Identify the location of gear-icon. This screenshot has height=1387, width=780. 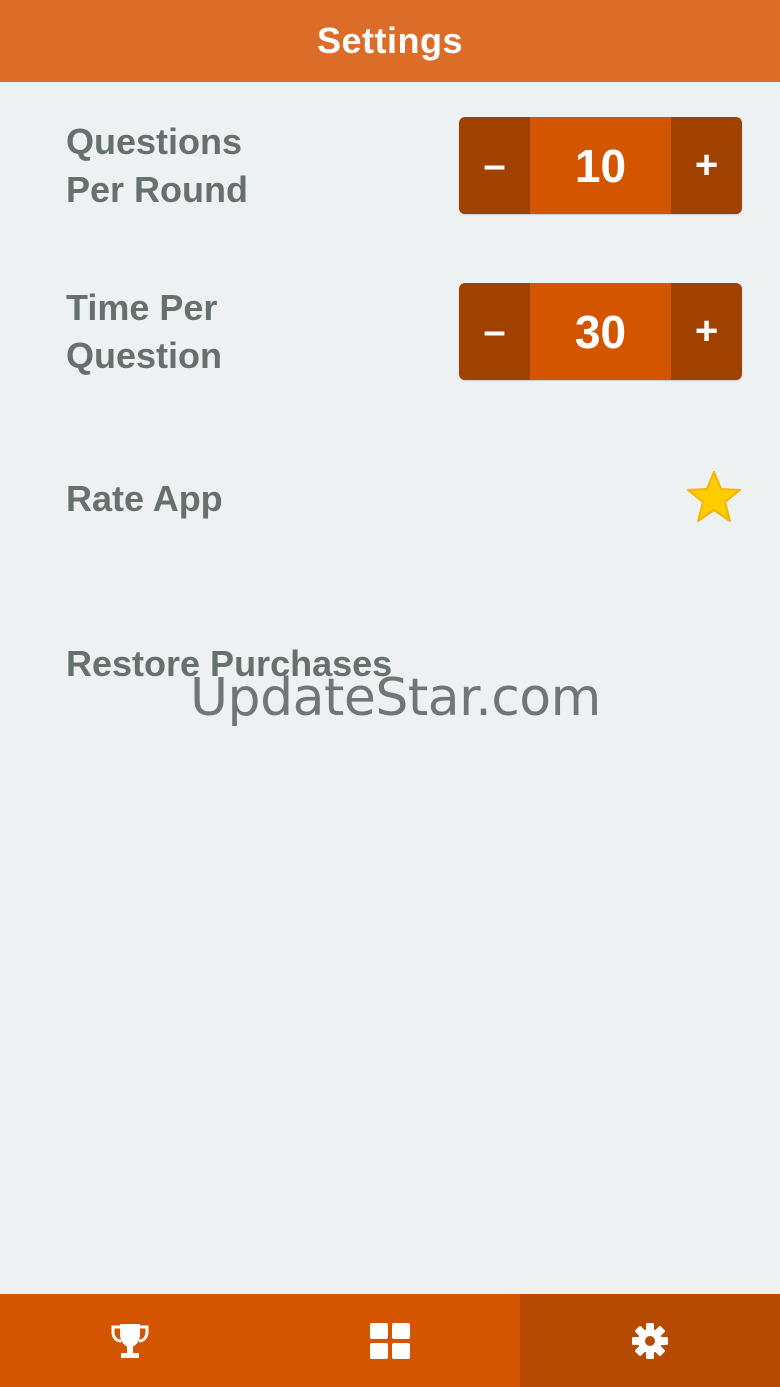
(650, 1341).